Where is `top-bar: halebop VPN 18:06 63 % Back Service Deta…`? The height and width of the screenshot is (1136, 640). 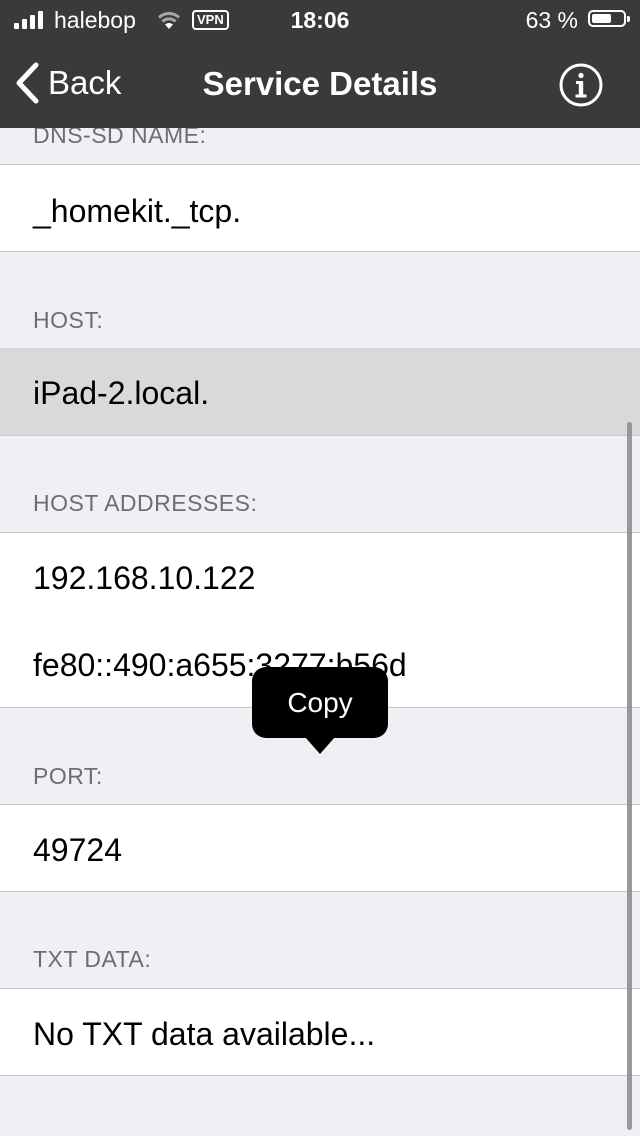
top-bar: halebop VPN 18:06 63 % Back Service Deta… is located at coordinates (320, 64).